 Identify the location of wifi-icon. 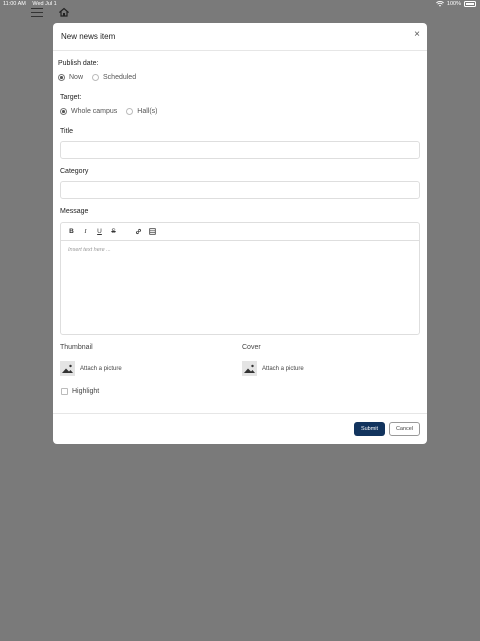
(440, 4).